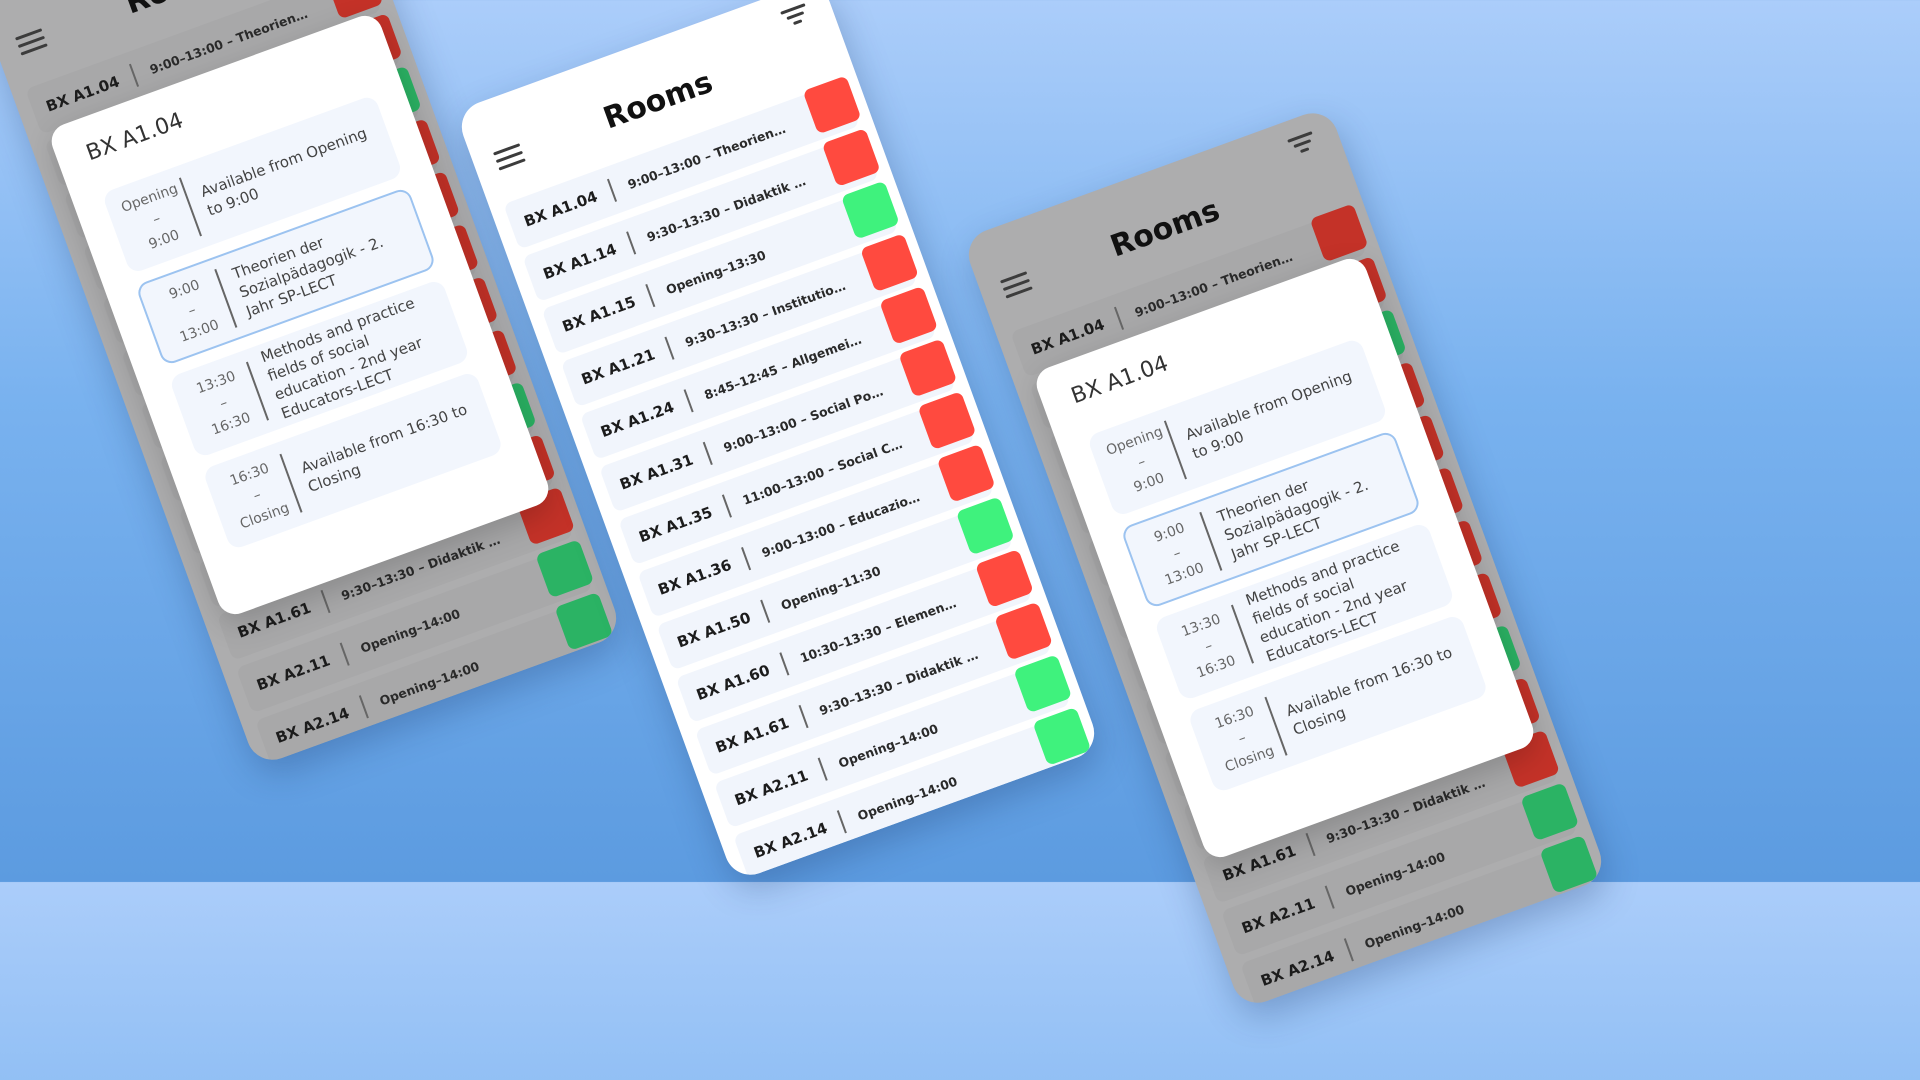  I want to click on room-name: BX A1.31, so click(656, 472).